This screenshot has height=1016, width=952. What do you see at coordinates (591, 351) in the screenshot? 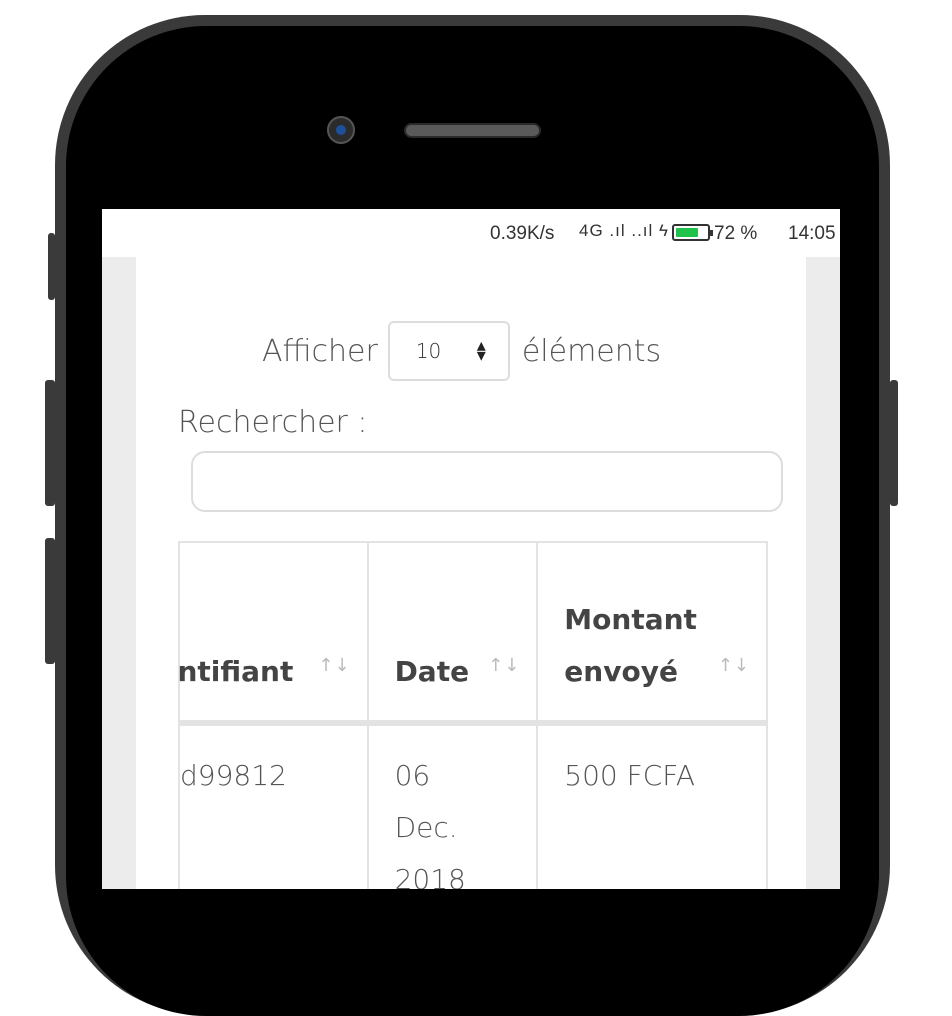
I see `length-menu-suffix: éléments` at bounding box center [591, 351].